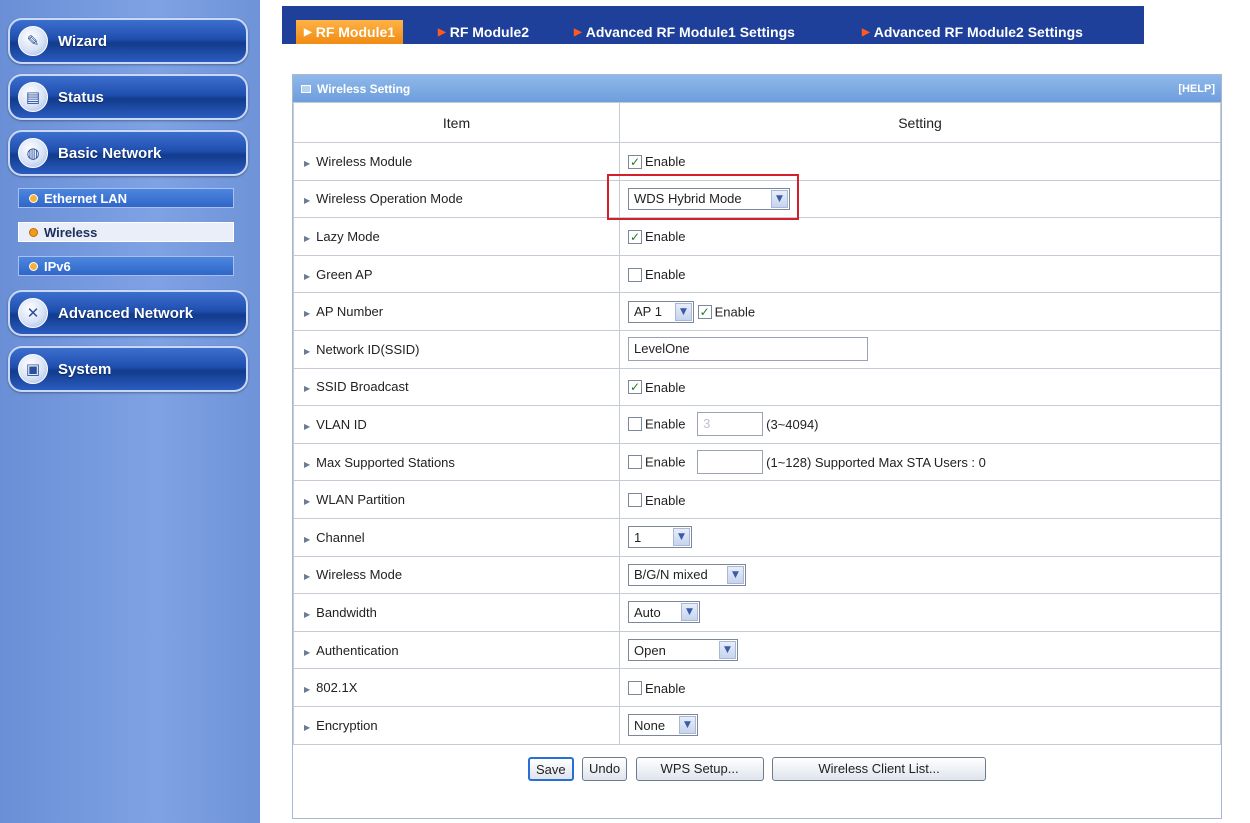 The width and height of the screenshot is (1250, 823). Describe the element at coordinates (128, 369) in the screenshot. I see `nav-system-button: ▣ System` at that location.